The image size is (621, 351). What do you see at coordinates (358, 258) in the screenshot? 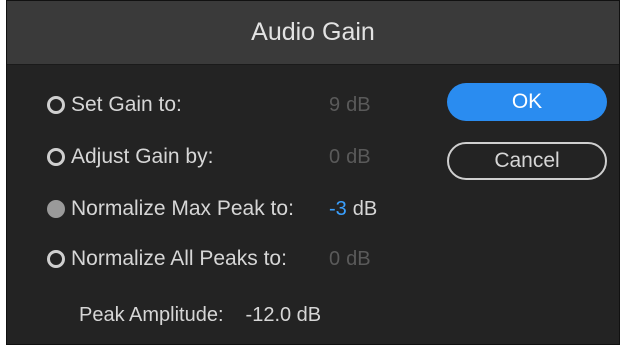
I see `normalize-all-peaks-unit: dB` at bounding box center [358, 258].